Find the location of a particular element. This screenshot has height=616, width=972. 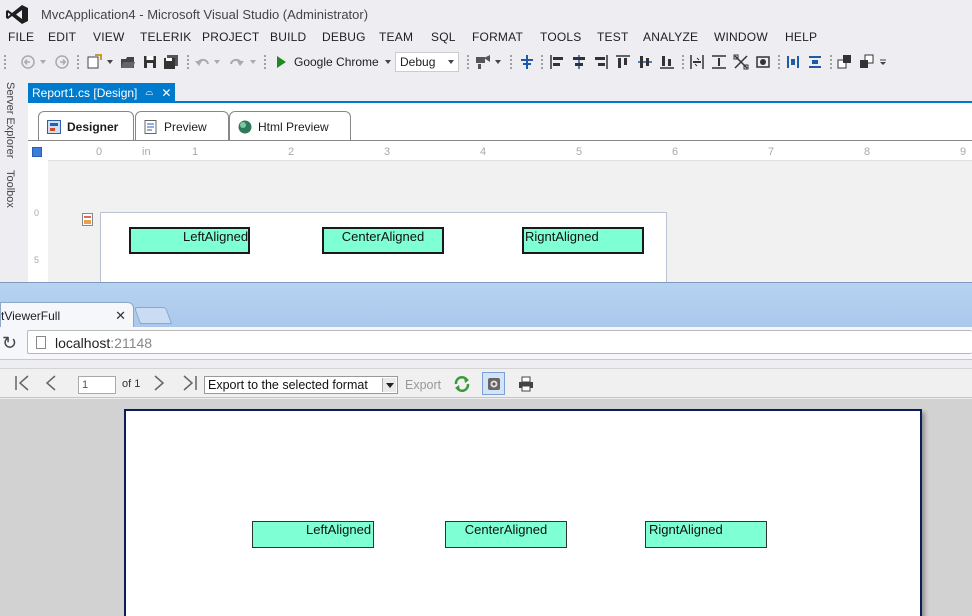

page-number-input is located at coordinates (97, 385).